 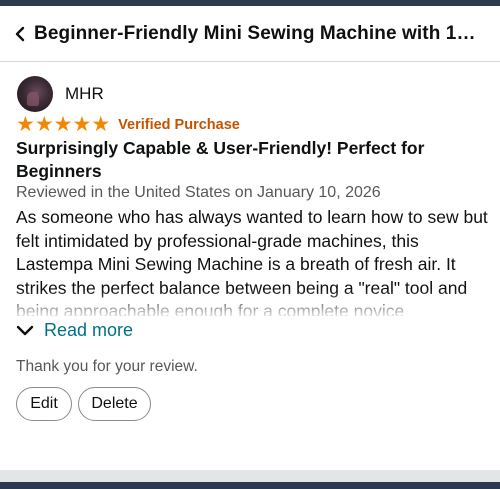 What do you see at coordinates (20, 34) in the screenshot?
I see `chevron-left-icon` at bounding box center [20, 34].